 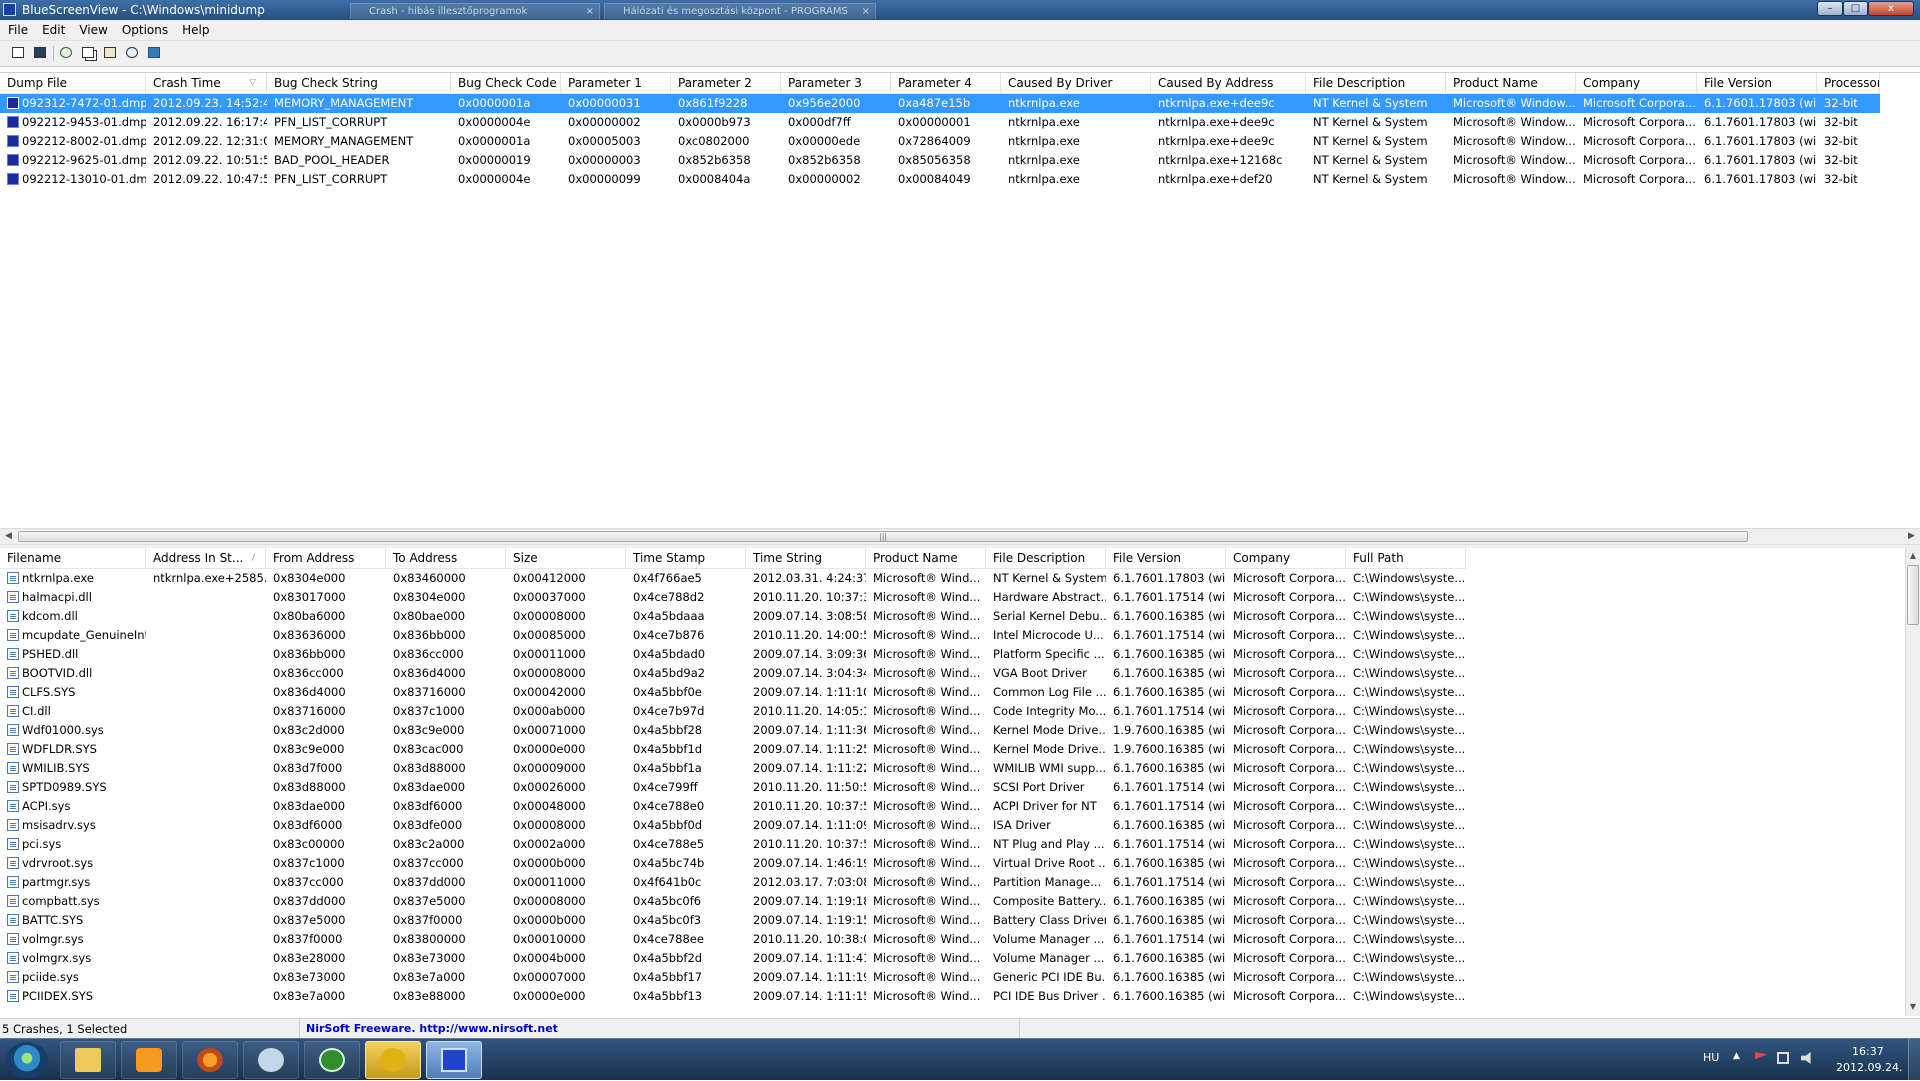 I want to click on action-center-flag-icon, so click(x=1761, y=1056).